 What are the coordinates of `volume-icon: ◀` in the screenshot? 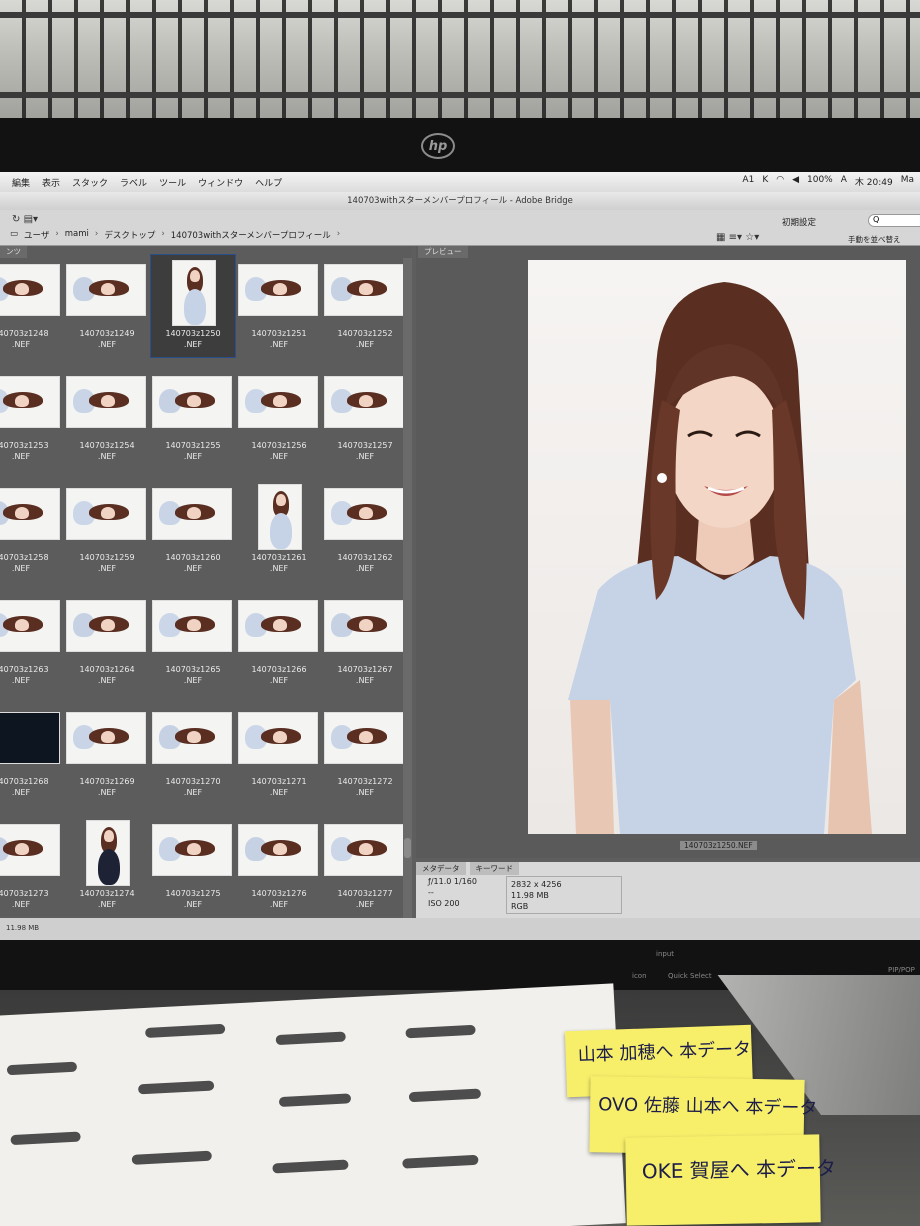 It's located at (795, 181).